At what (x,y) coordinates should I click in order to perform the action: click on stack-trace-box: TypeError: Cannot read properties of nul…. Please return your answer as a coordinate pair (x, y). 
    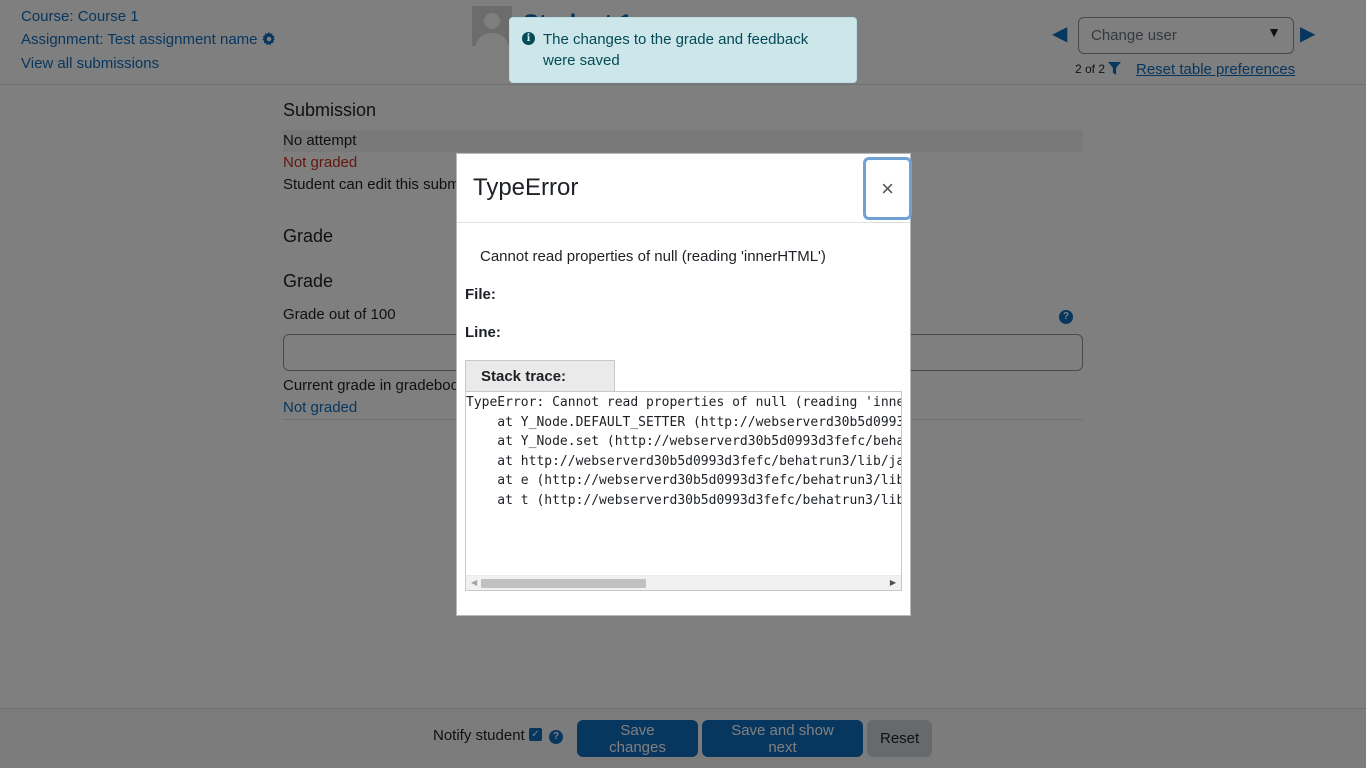
    Looking at the image, I should click on (683, 491).